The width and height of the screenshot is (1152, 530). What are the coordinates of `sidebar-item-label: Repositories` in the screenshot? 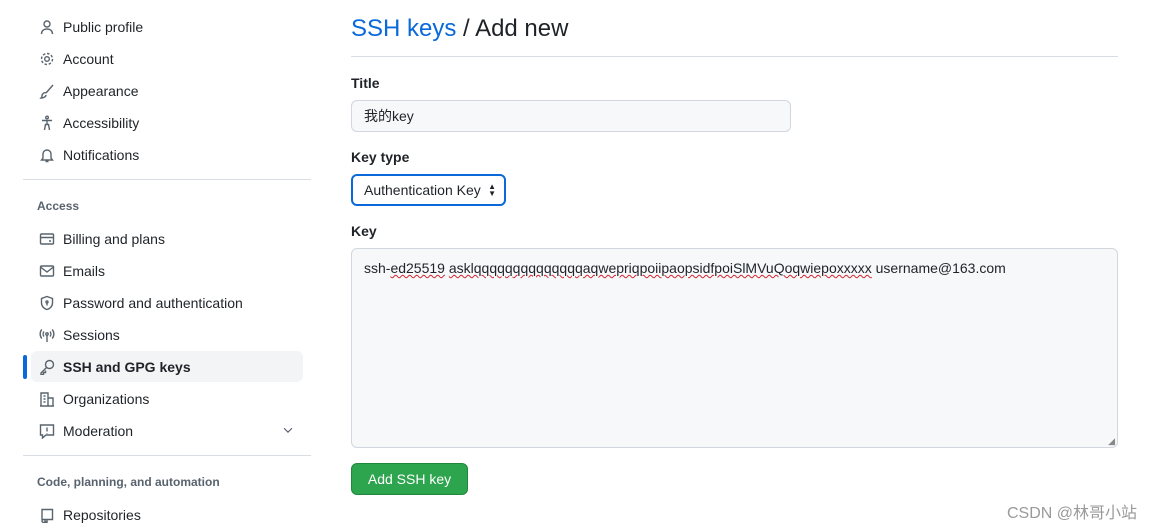 It's located at (102, 514).